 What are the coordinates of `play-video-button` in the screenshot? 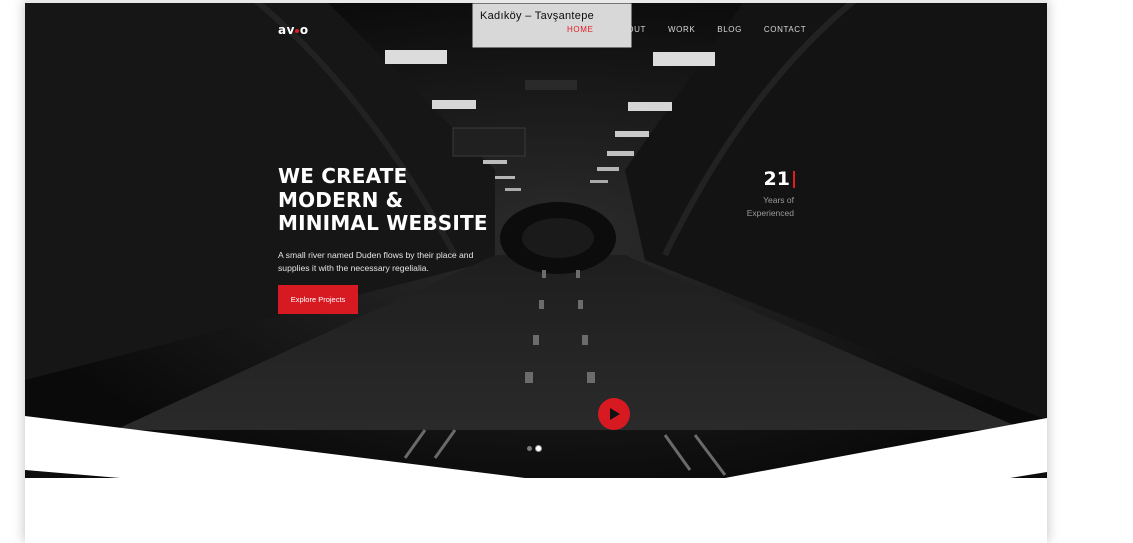 It's located at (614, 414).